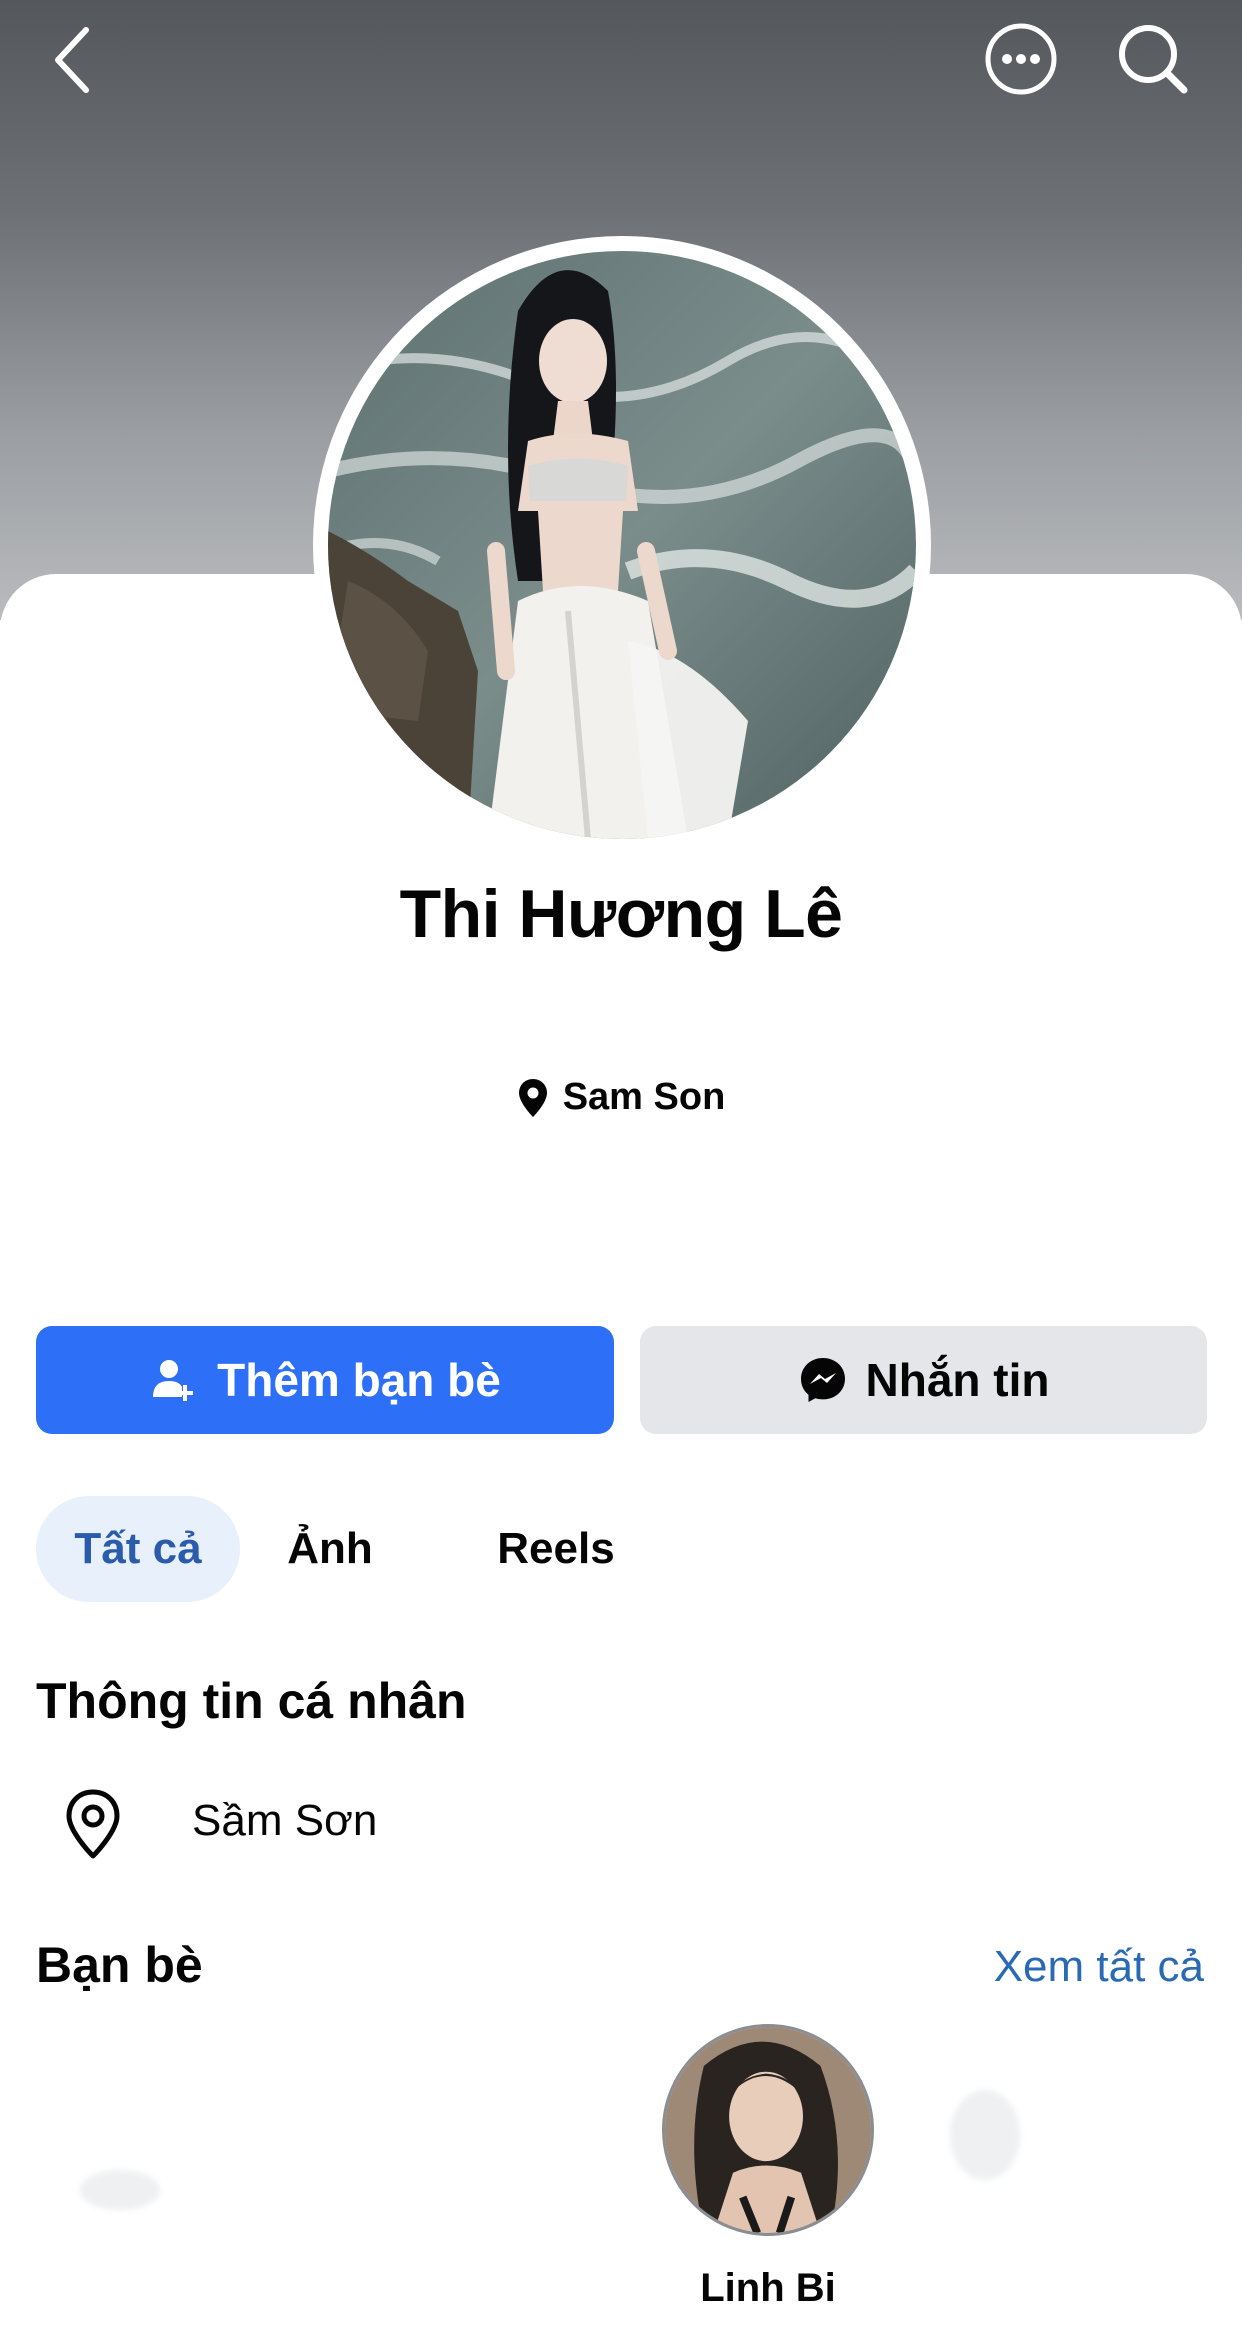 The height and width of the screenshot is (2328, 1242). Describe the element at coordinates (173, 1380) in the screenshot. I see `add-person-icon` at that location.